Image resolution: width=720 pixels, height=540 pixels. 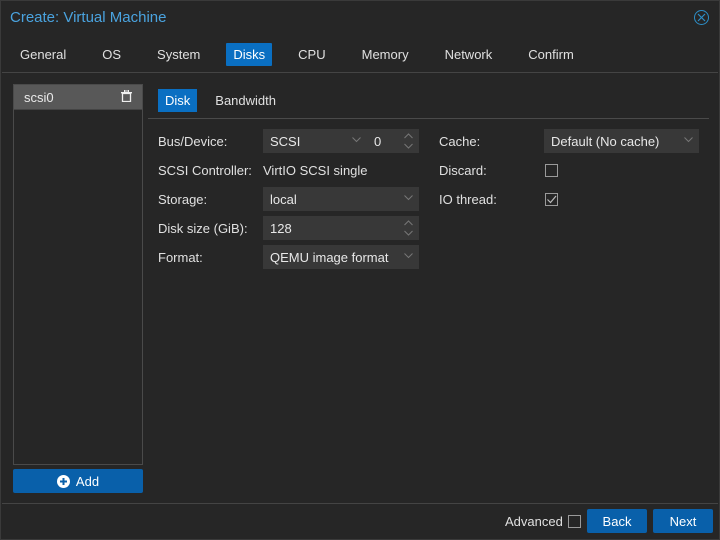 What do you see at coordinates (283, 199) in the screenshot?
I see `storage-value: local` at bounding box center [283, 199].